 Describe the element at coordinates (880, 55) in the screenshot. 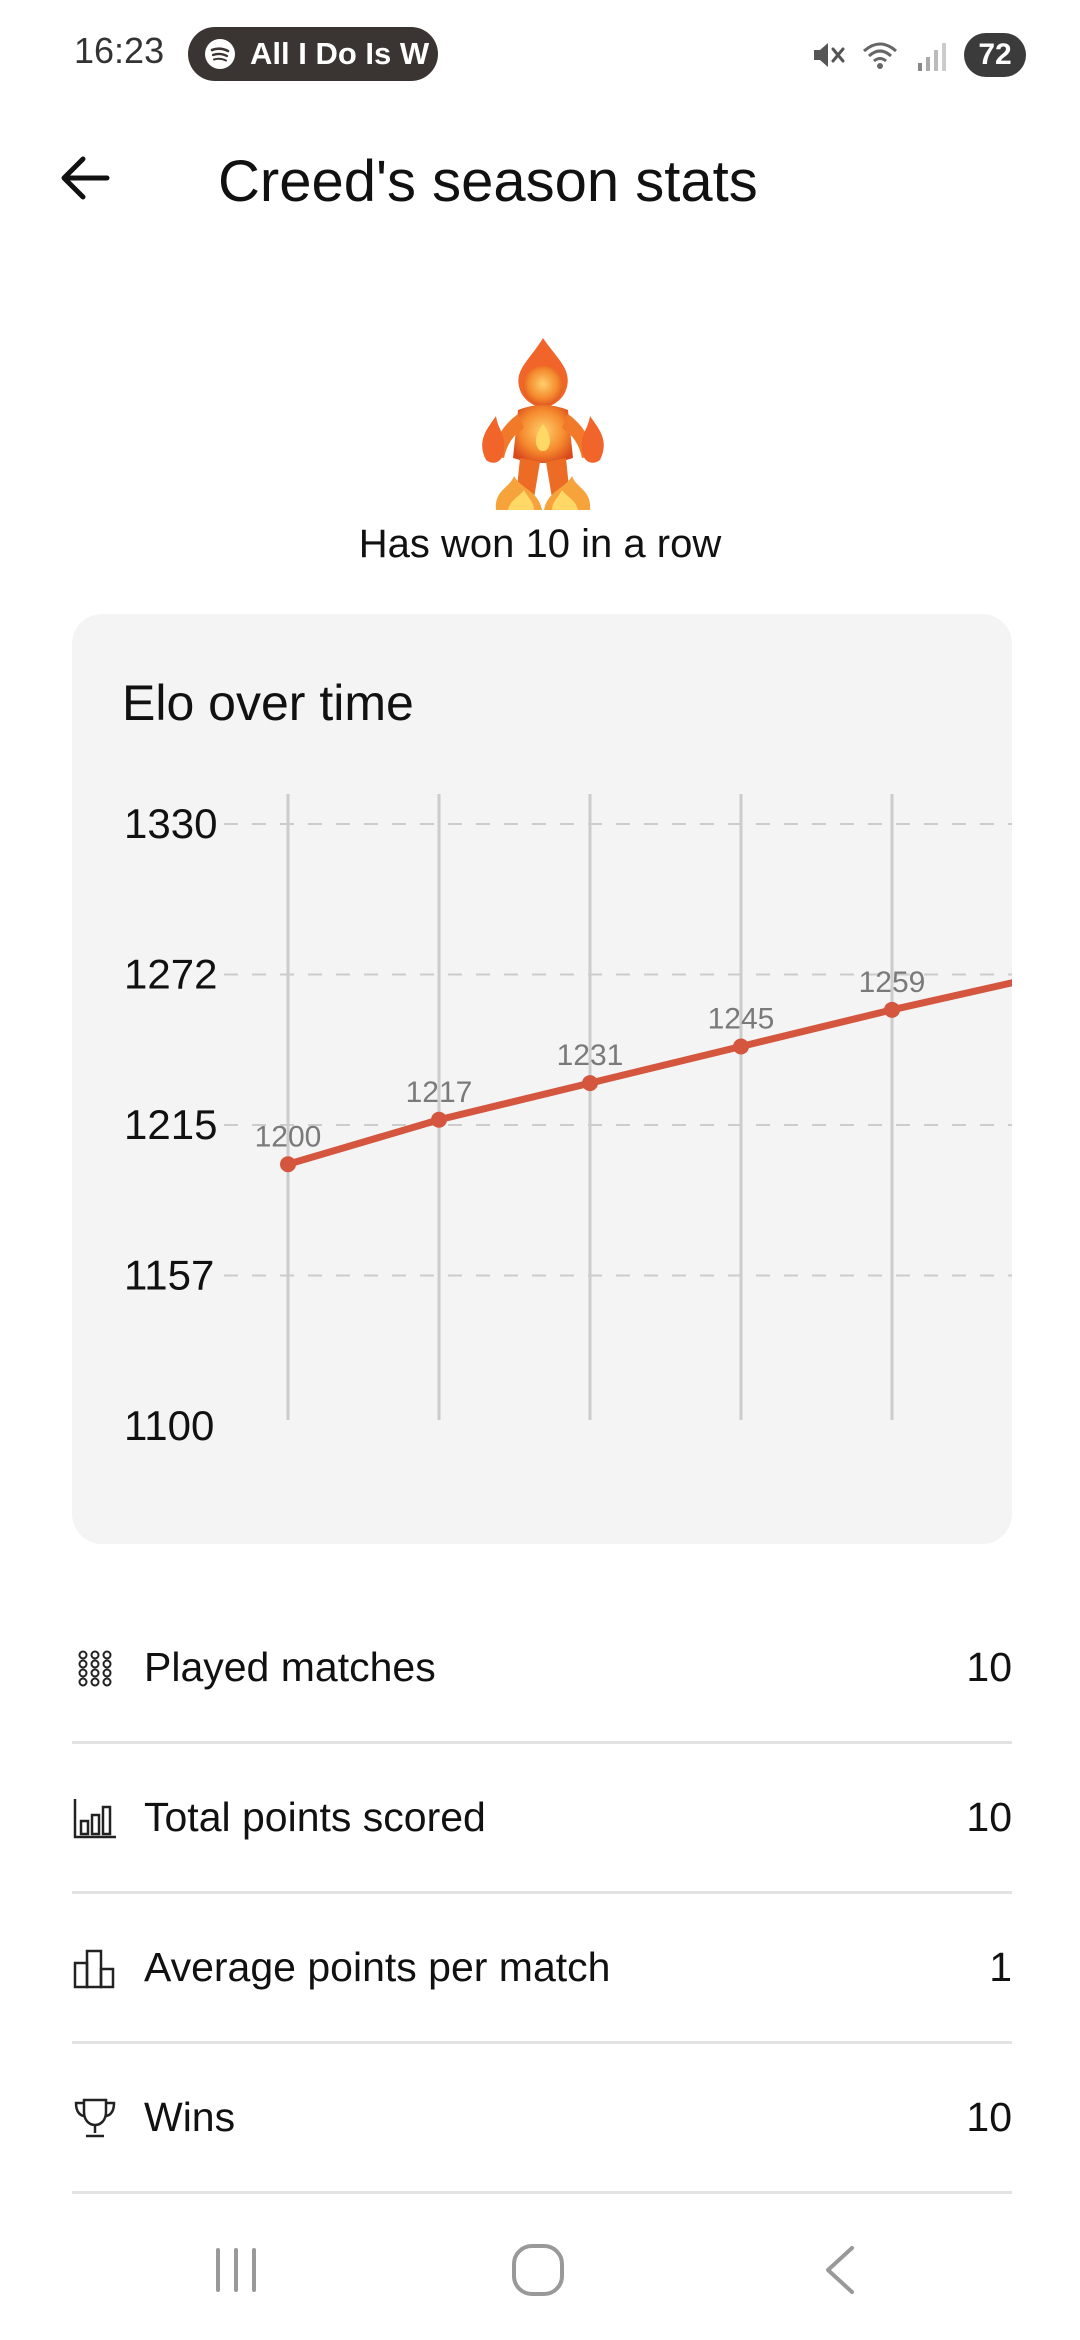

I see `wifi-6e-icon` at that location.